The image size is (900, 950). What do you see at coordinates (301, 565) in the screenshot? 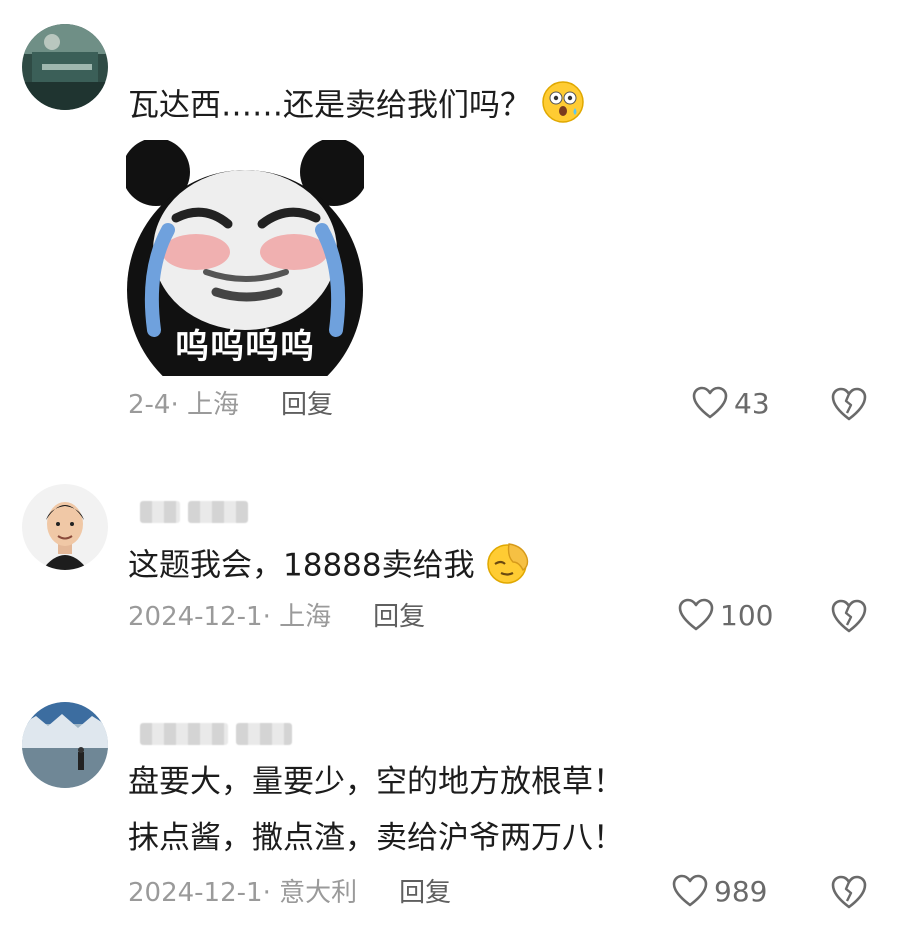
I see `comment-text-content: 这题我会，18888卖给我` at bounding box center [301, 565].